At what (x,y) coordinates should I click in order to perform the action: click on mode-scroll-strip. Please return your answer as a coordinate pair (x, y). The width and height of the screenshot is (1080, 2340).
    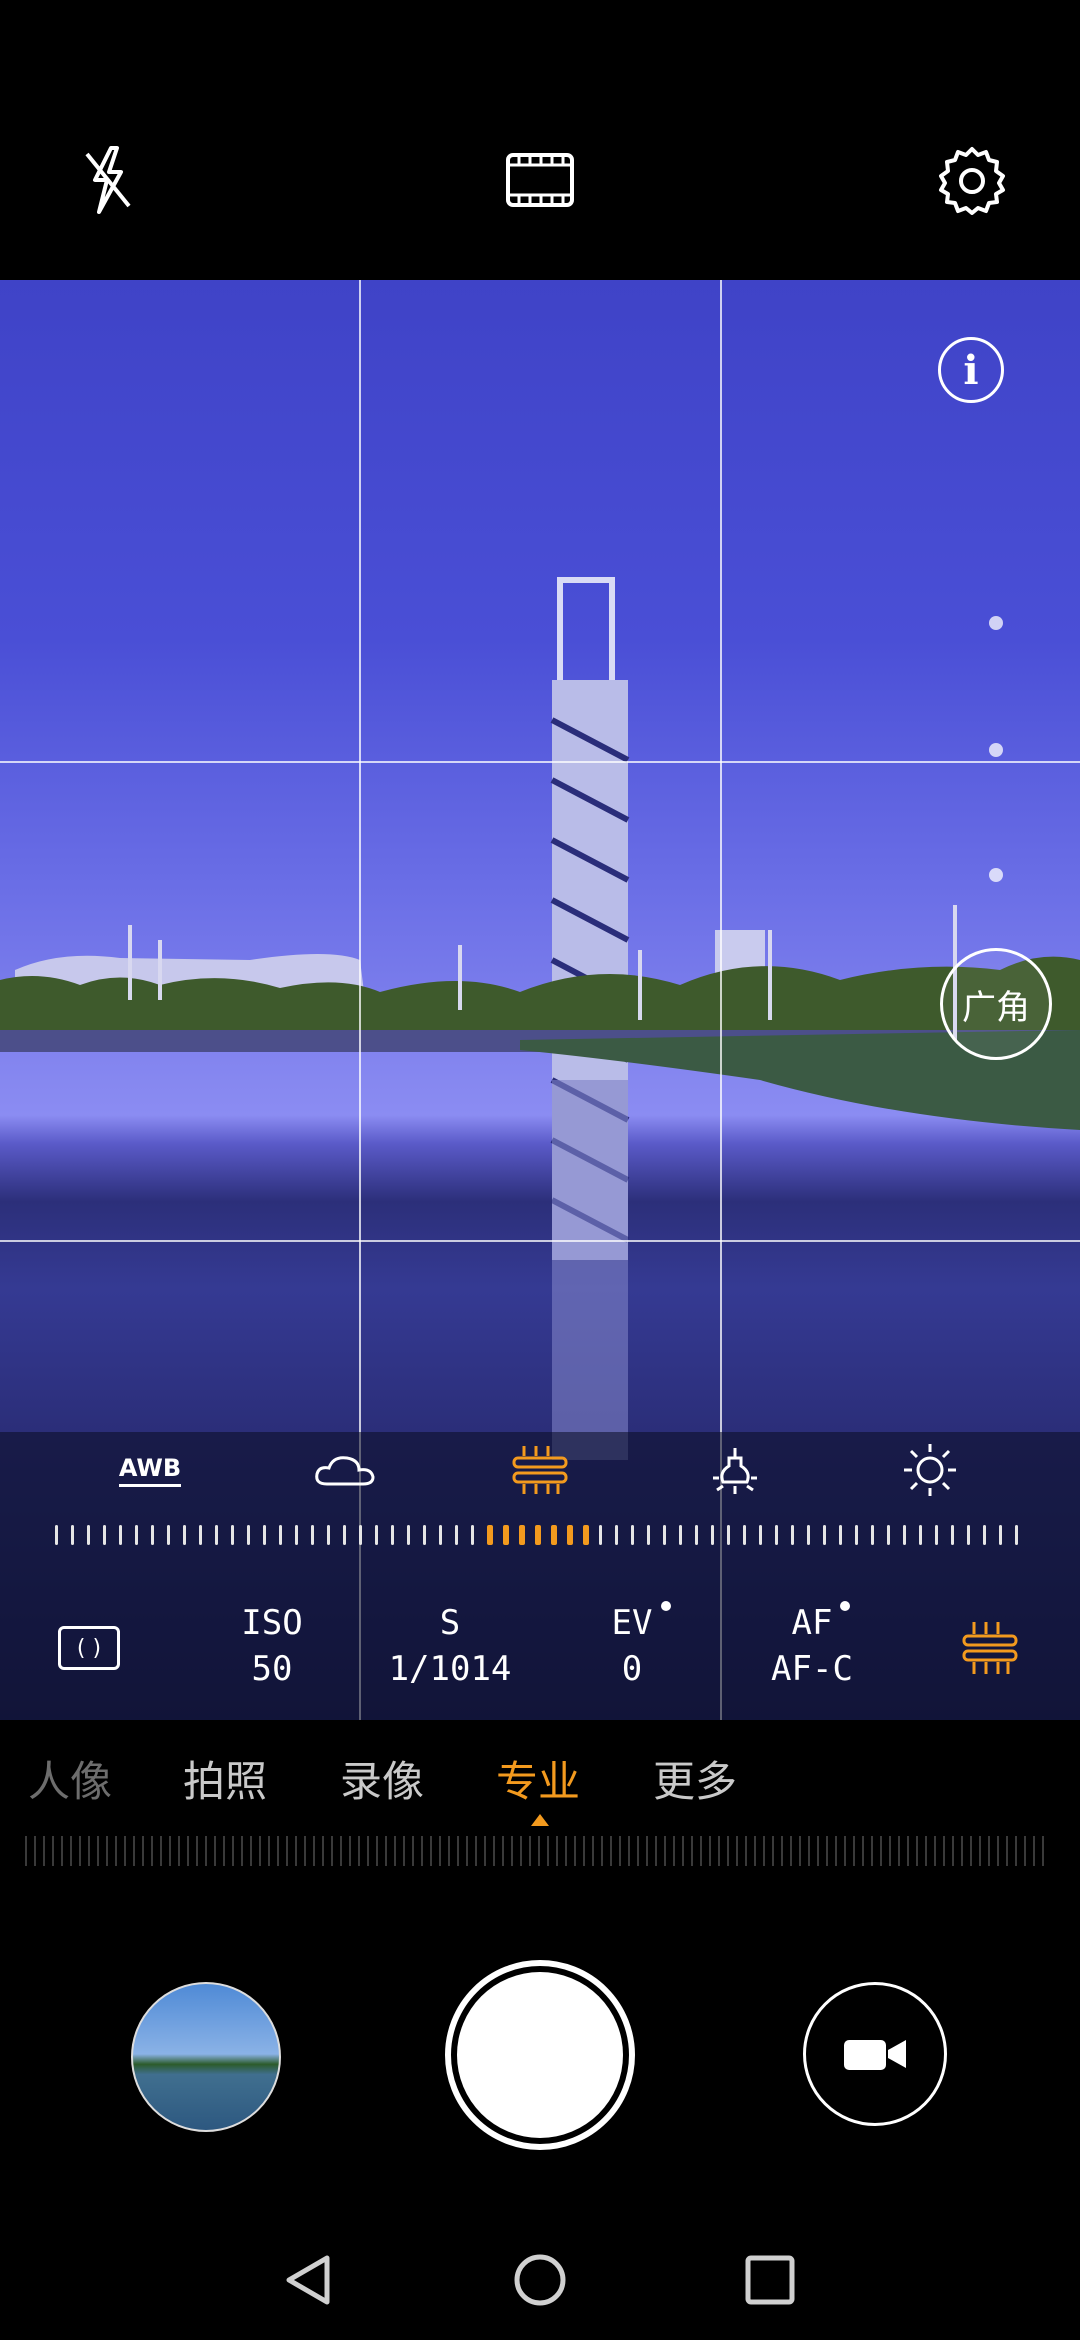
    Looking at the image, I should click on (540, 1851).